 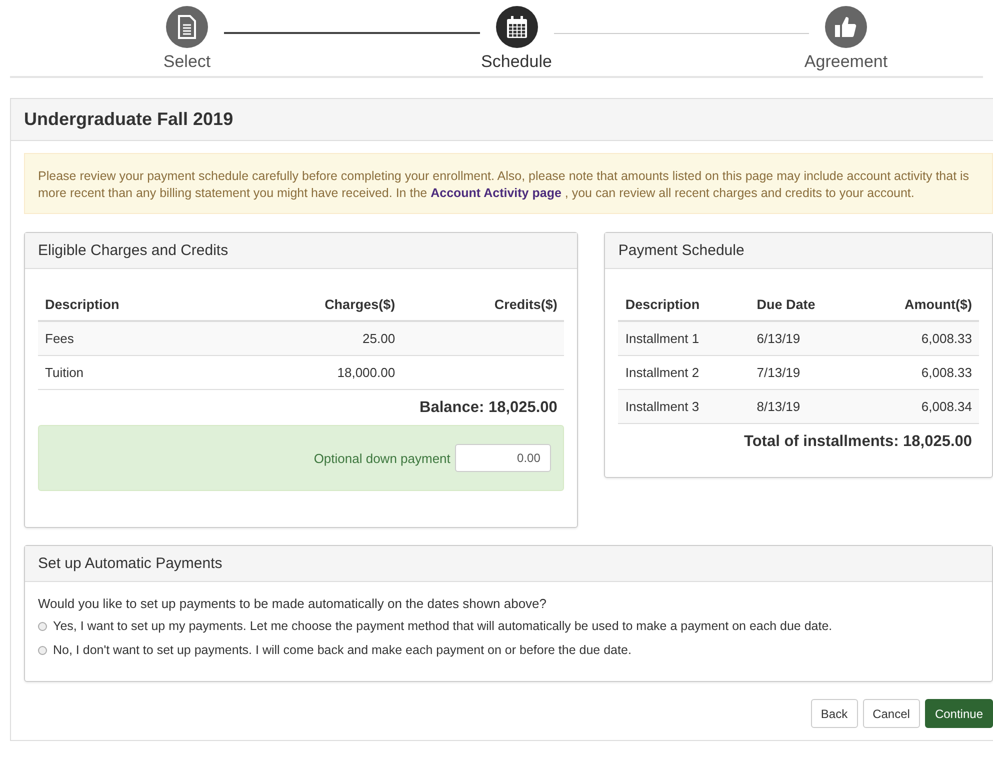 What do you see at coordinates (313, 338) in the screenshot?
I see `table-cell: 25.00` at bounding box center [313, 338].